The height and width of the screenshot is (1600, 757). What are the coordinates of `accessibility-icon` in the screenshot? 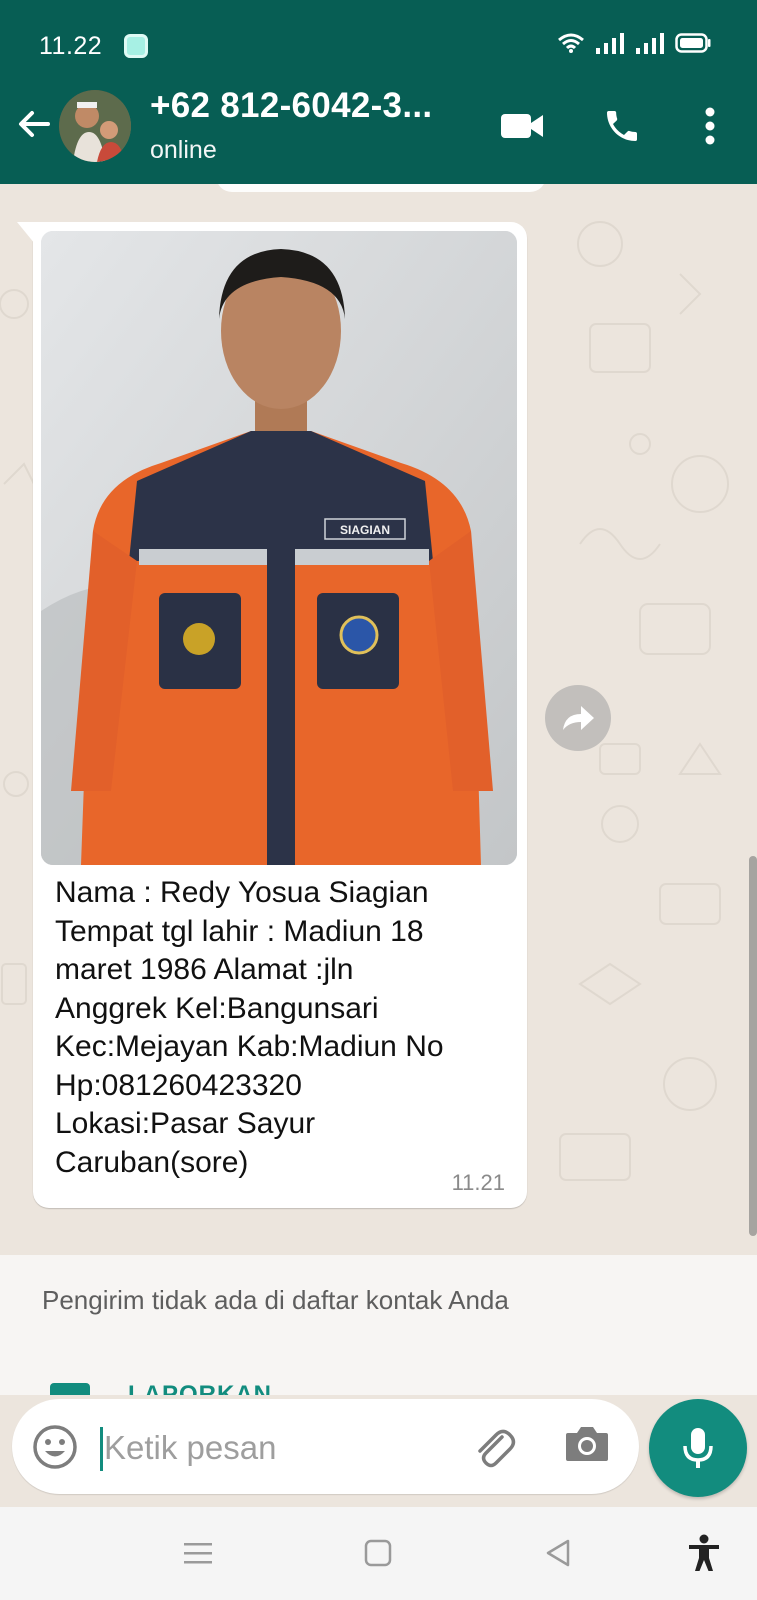 It's located at (704, 1552).